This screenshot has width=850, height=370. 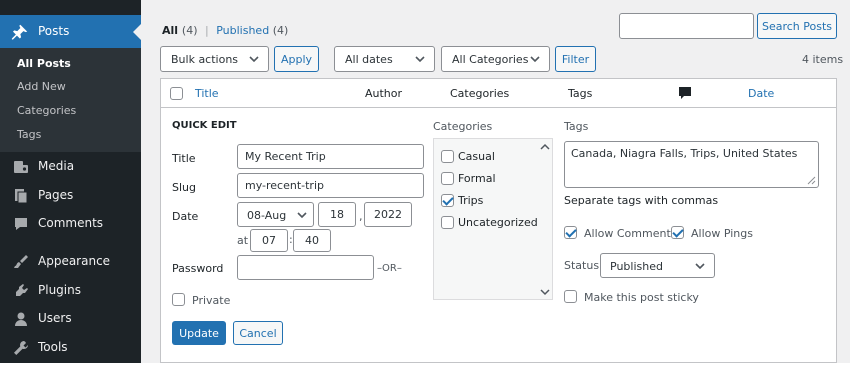 What do you see at coordinates (21, 168) in the screenshot?
I see `media-icon` at bounding box center [21, 168].